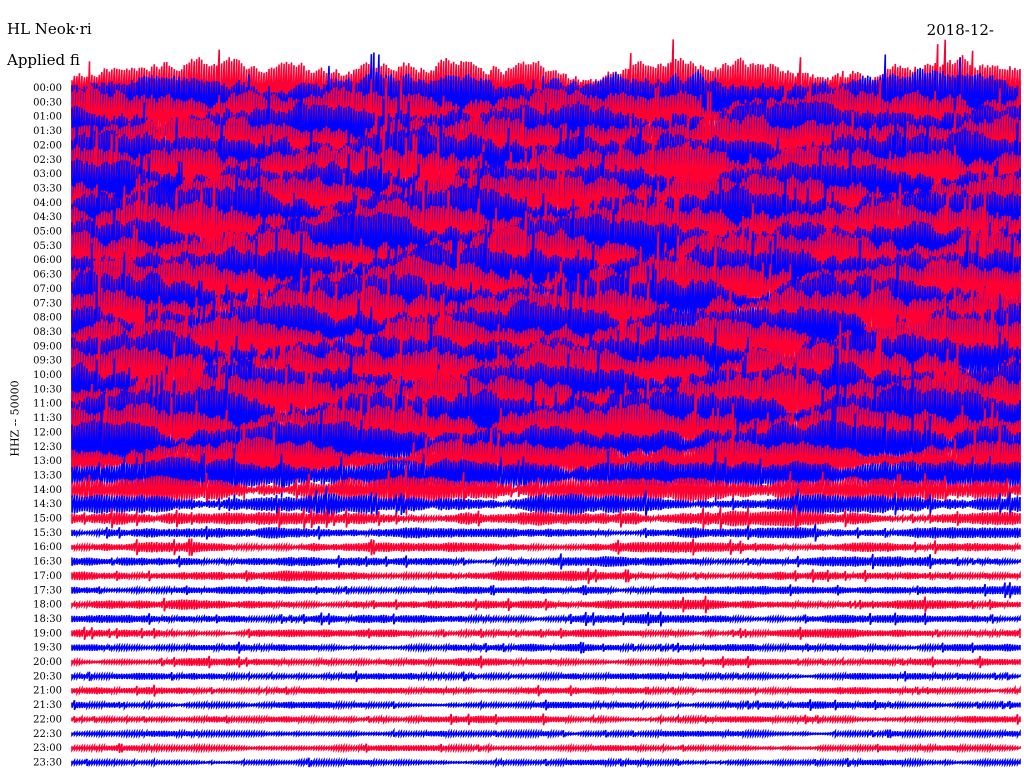 This screenshot has width=1024, height=780. I want to click on time-tick-label: 13:30, so click(47, 475).